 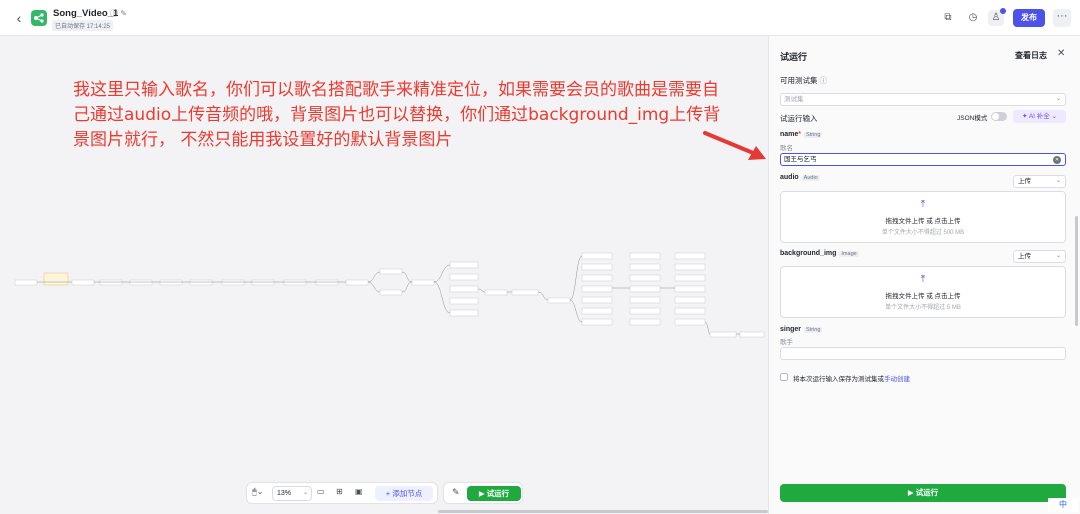 I want to click on background-img-mode-value: 上传, so click(x=1024, y=256).